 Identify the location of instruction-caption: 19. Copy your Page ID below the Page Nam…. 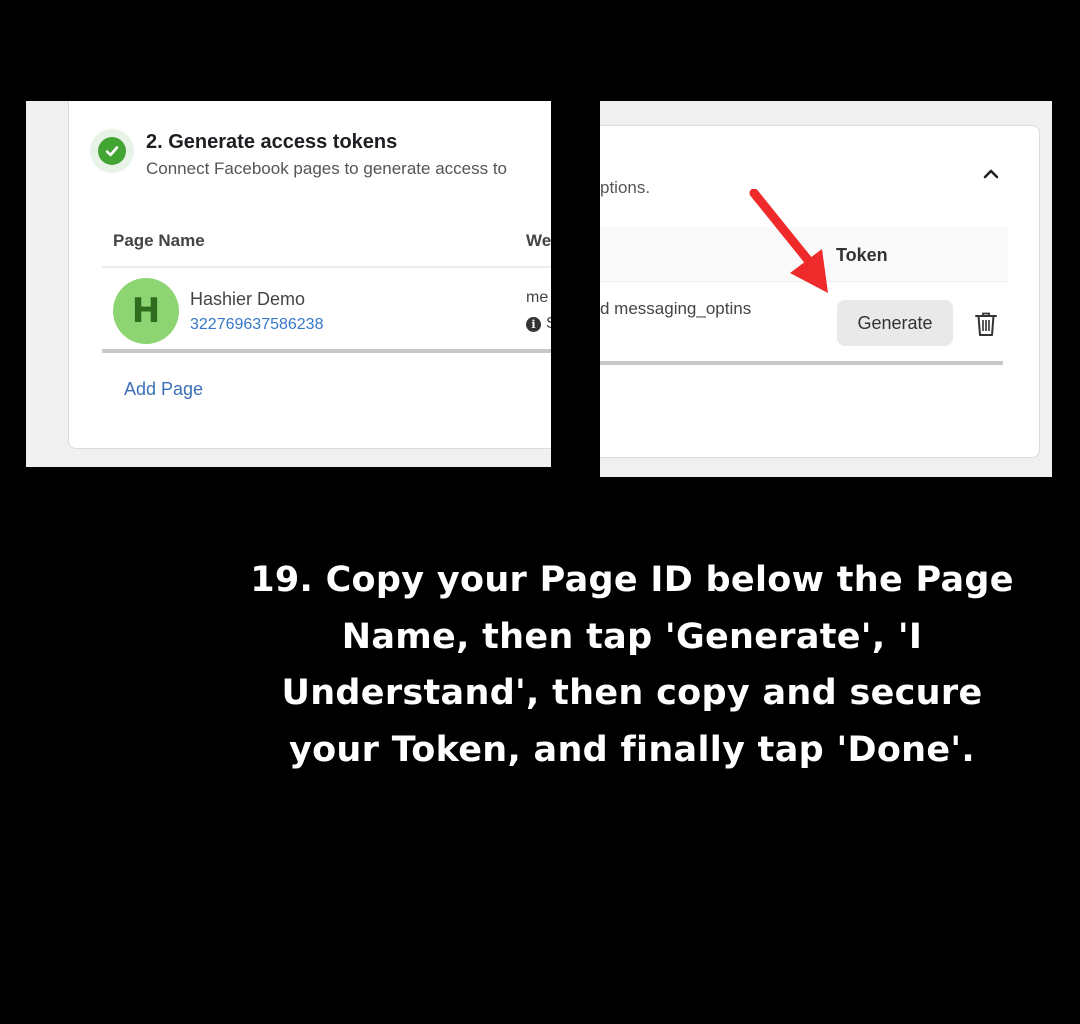
(632, 665).